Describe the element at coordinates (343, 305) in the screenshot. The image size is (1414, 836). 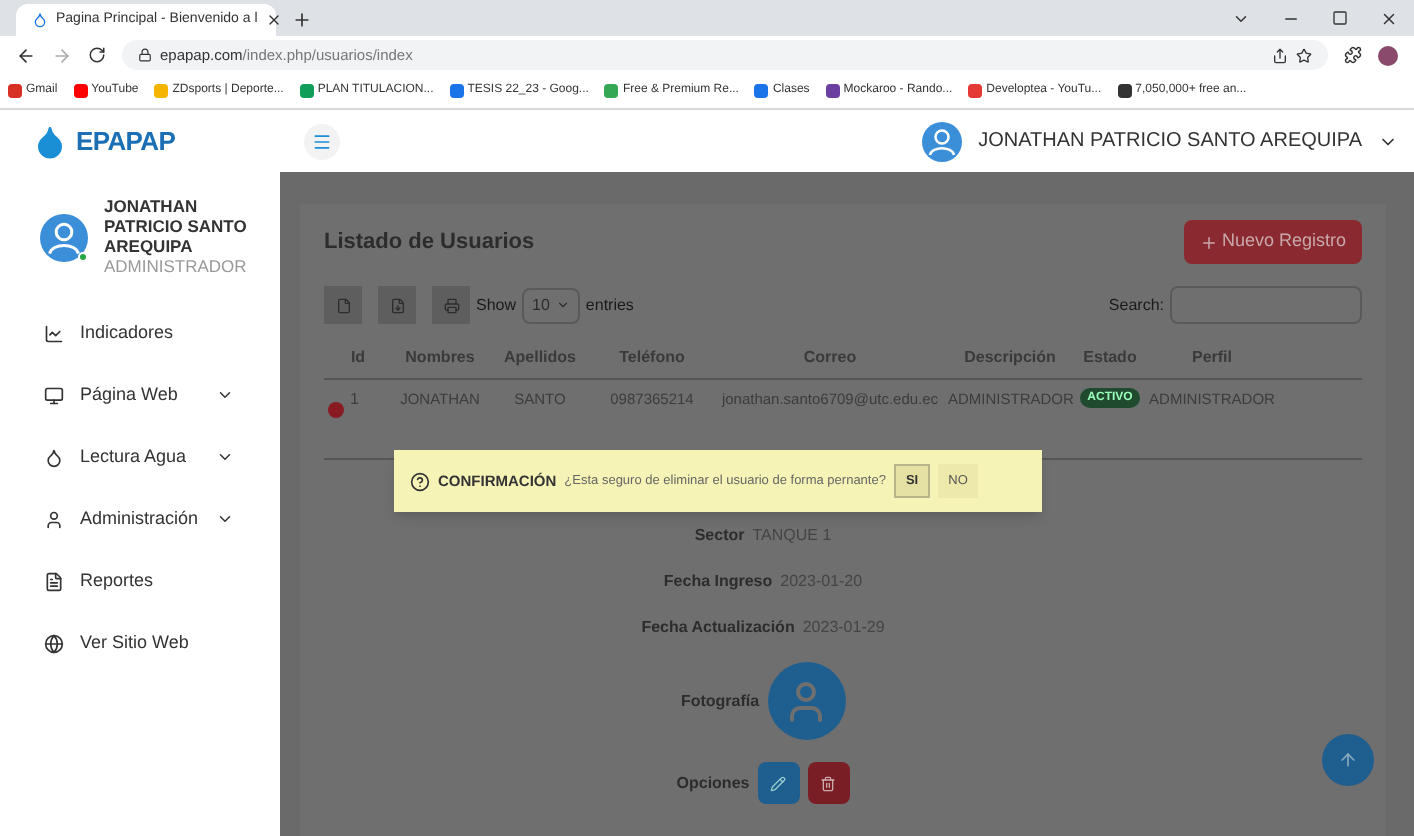
I see `file-icon` at that location.